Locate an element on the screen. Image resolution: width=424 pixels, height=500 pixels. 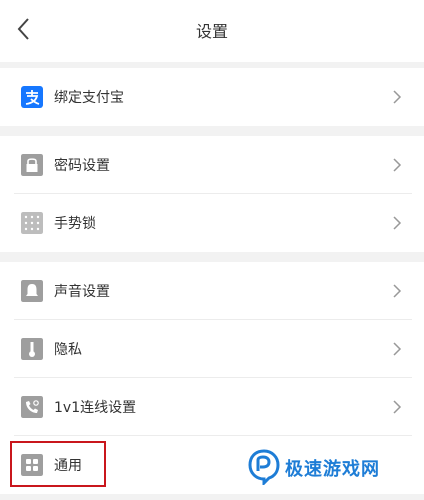
thermometer-icon is located at coordinates (32, 349).